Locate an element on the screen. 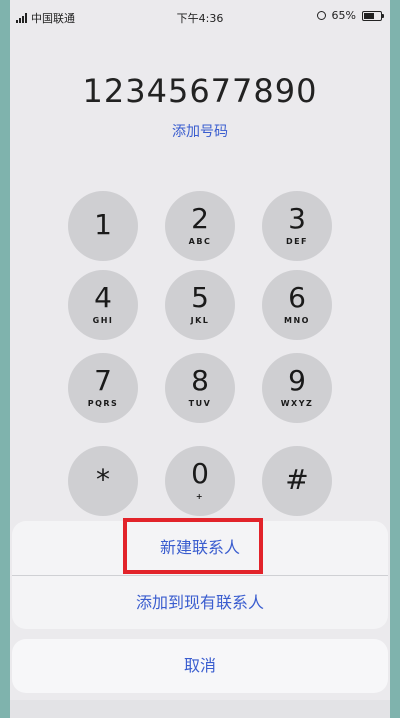 Image resolution: width=400 pixels, height=718 pixels. key-letters: ABC is located at coordinates (200, 241).